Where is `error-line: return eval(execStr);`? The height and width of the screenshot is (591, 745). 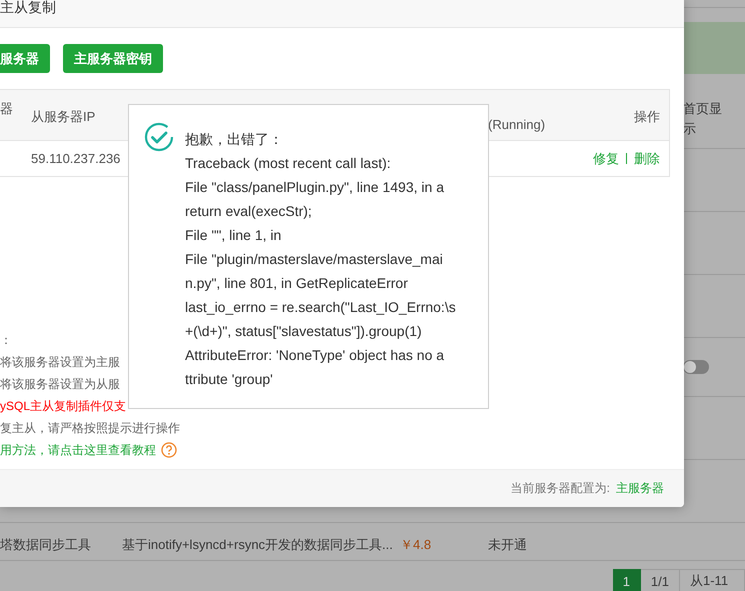
error-line: return eval(execStr); is located at coordinates (249, 211).